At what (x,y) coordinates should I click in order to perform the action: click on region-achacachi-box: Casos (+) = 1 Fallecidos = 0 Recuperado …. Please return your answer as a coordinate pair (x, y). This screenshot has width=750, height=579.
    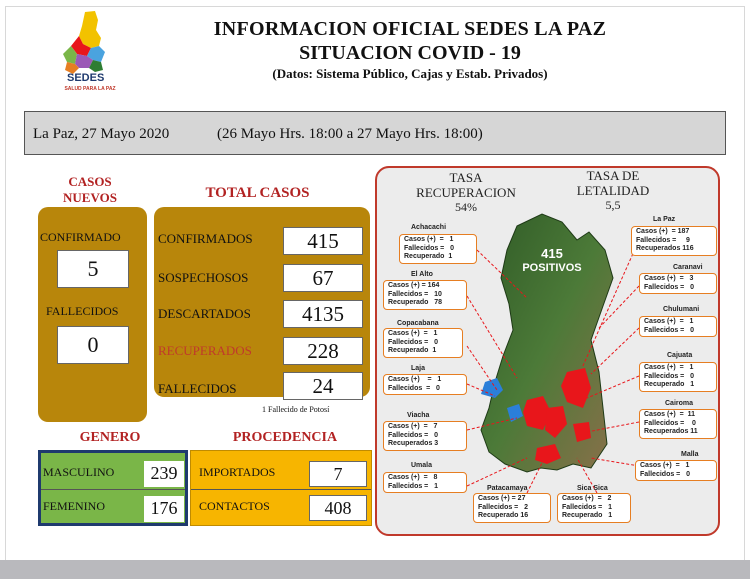
    Looking at the image, I should click on (438, 249).